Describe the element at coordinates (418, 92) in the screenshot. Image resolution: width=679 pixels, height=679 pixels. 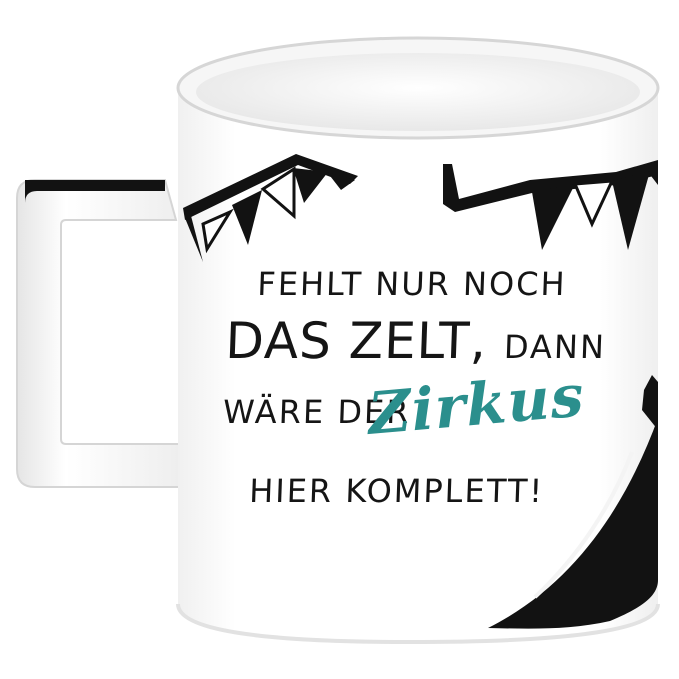
I see `mug-interior` at that location.